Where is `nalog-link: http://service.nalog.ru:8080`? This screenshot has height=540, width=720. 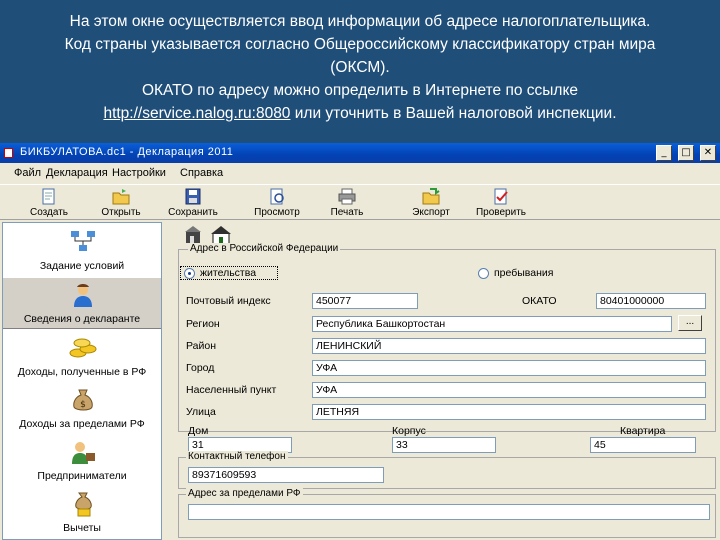 nalog-link: http://service.nalog.ru:8080 is located at coordinates (196, 113).